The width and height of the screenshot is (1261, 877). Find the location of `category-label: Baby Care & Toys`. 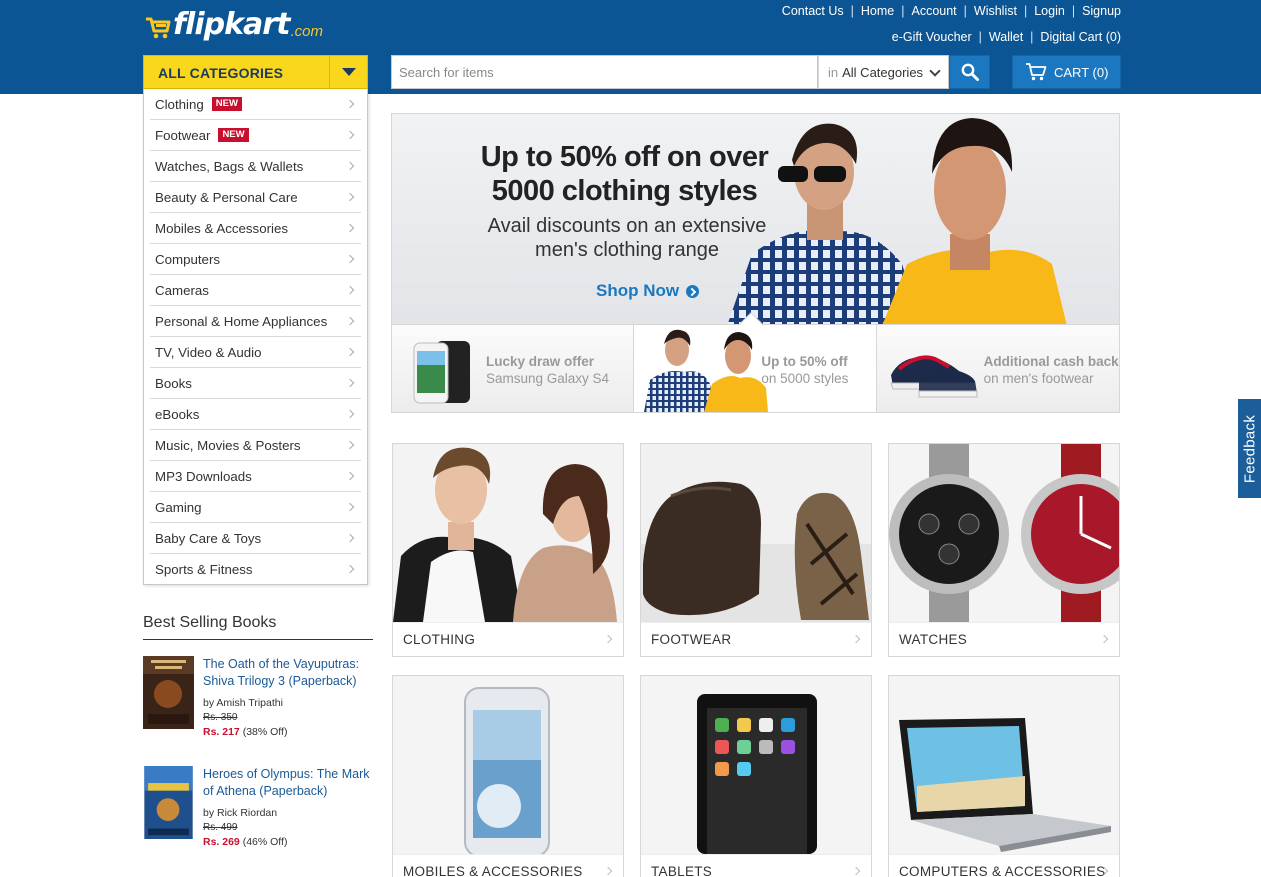

category-label: Baby Care & Toys is located at coordinates (208, 538).